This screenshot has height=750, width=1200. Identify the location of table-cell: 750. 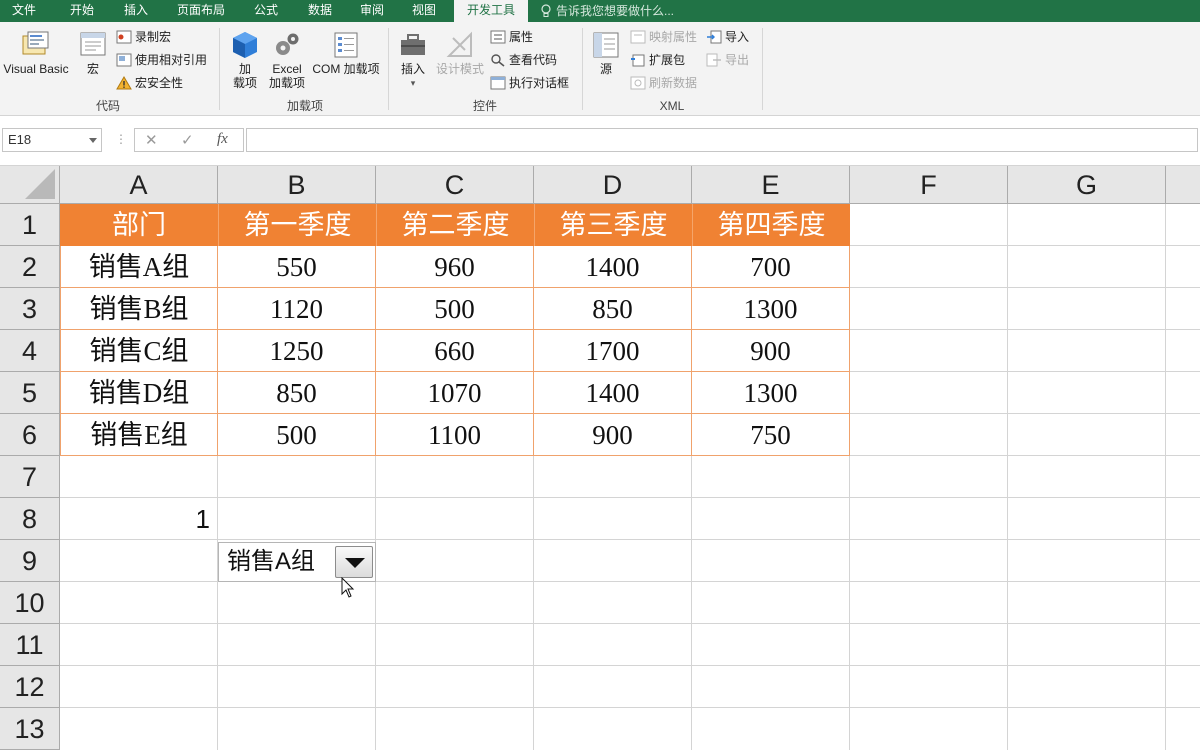
(771, 435).